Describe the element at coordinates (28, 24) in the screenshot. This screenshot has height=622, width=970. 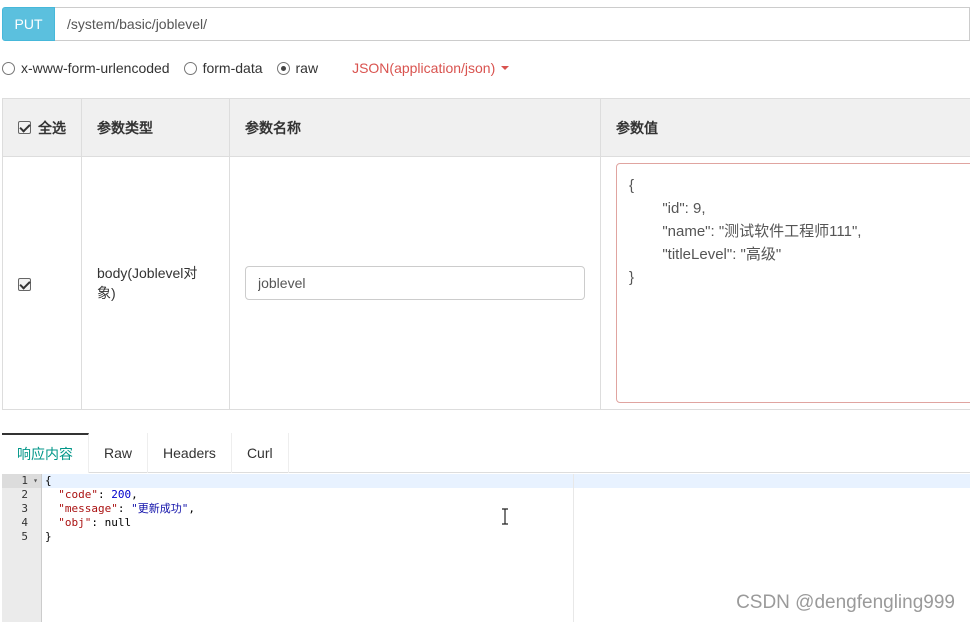
I see `http-method-button: PUT` at that location.